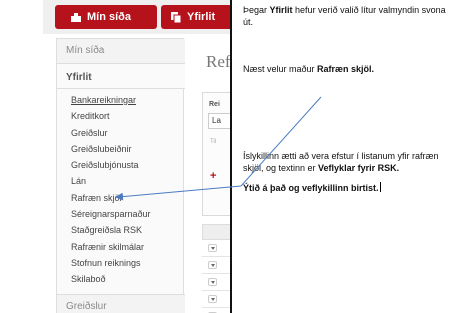 Image resolution: width=450 pixels, height=313 pixels. I want to click on sidebar-item-electronic-documents: Rafræn skjöl, so click(121, 198).